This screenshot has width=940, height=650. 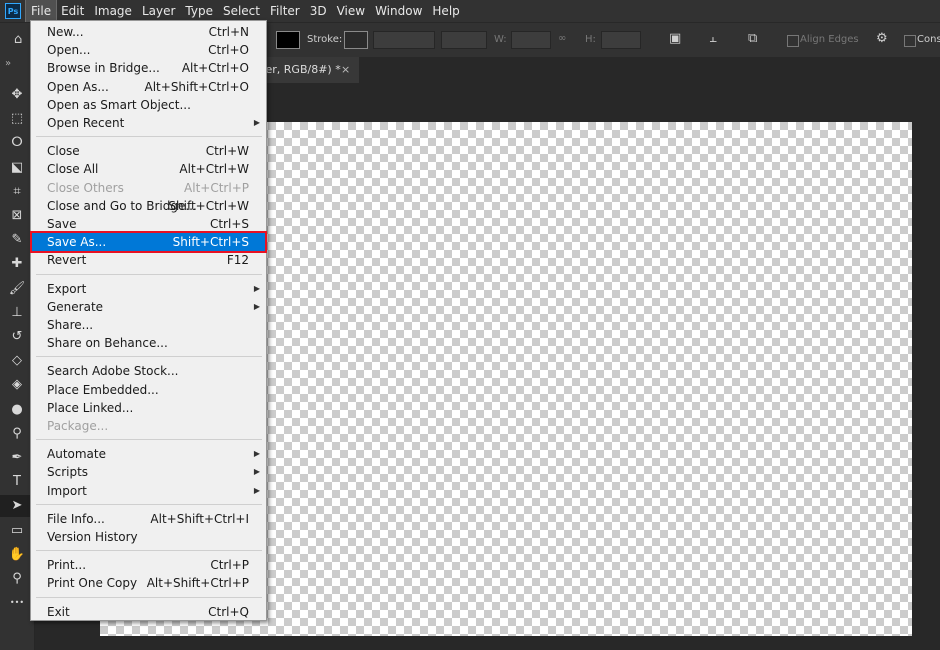 What do you see at coordinates (562, 38) in the screenshot?
I see `link-icon: ∞` at bounding box center [562, 38].